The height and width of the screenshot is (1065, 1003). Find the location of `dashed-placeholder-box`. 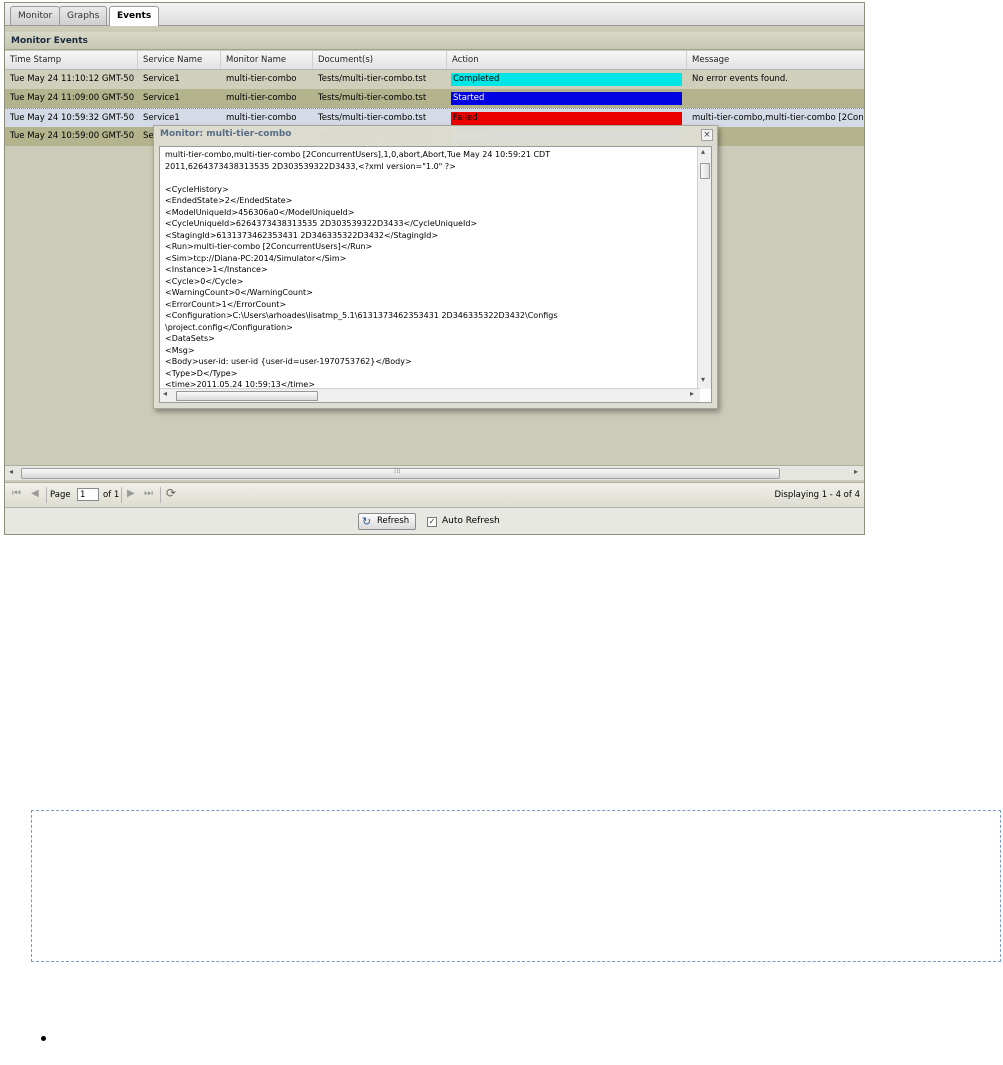

dashed-placeholder-box is located at coordinates (516, 886).